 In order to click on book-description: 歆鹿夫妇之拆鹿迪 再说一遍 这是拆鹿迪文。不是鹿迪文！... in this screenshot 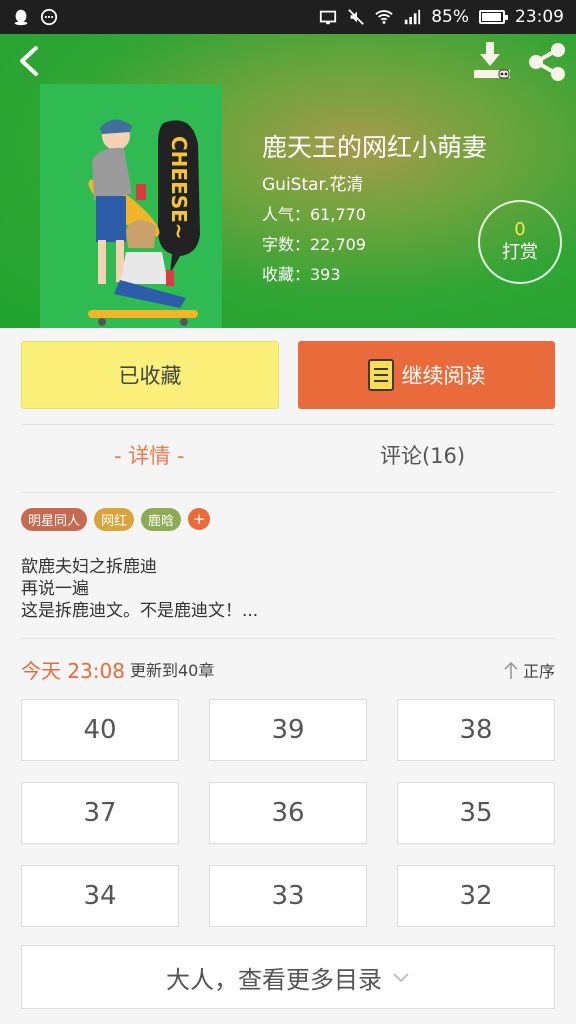, I will do `click(139, 589)`.